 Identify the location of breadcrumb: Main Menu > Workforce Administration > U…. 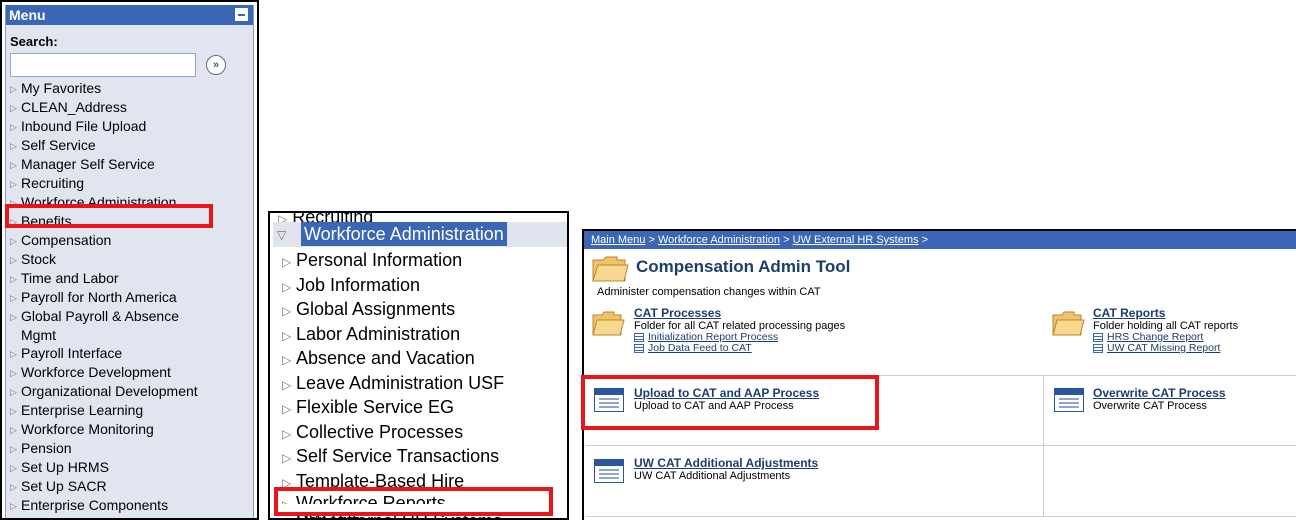
(940, 240).